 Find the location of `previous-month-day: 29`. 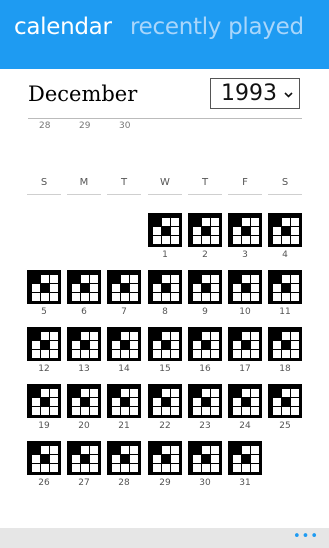

previous-month-day: 29 is located at coordinates (85, 126).